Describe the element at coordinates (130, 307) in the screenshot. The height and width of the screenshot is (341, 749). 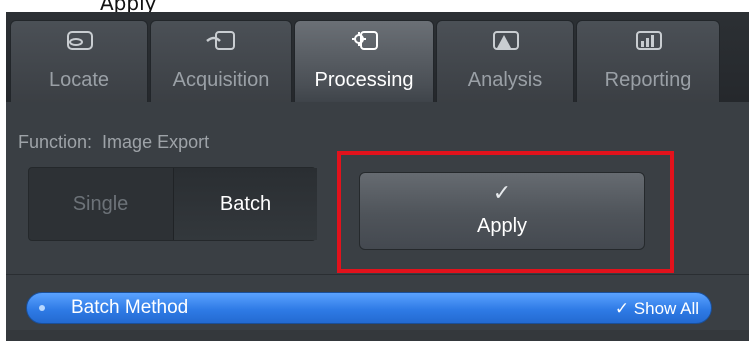
I see `section-title: Batch Method` at that location.